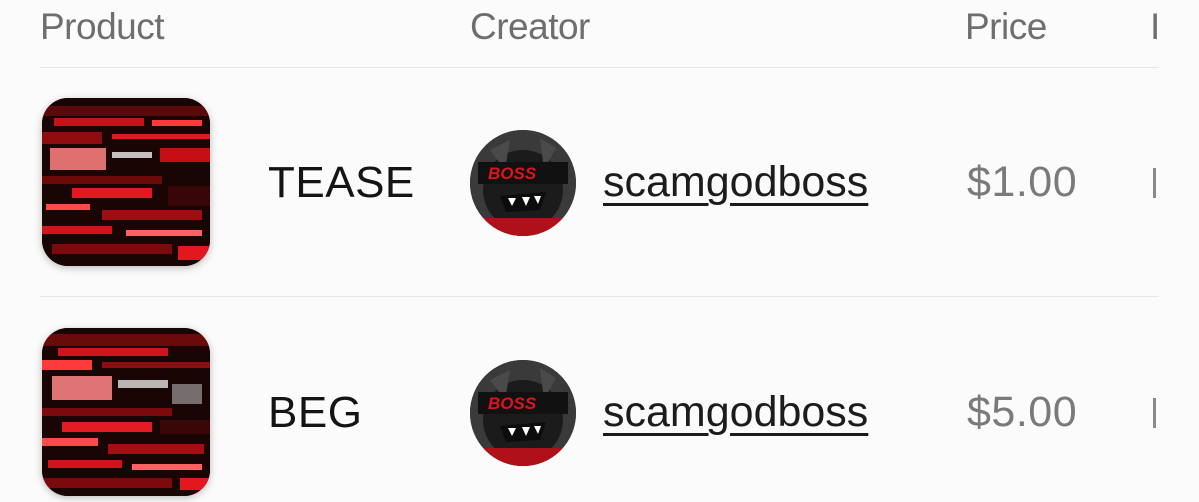 Image resolution: width=1199 pixels, height=502 pixels. What do you see at coordinates (530, 27) in the screenshot?
I see `column-header-creator: Creator` at bounding box center [530, 27].